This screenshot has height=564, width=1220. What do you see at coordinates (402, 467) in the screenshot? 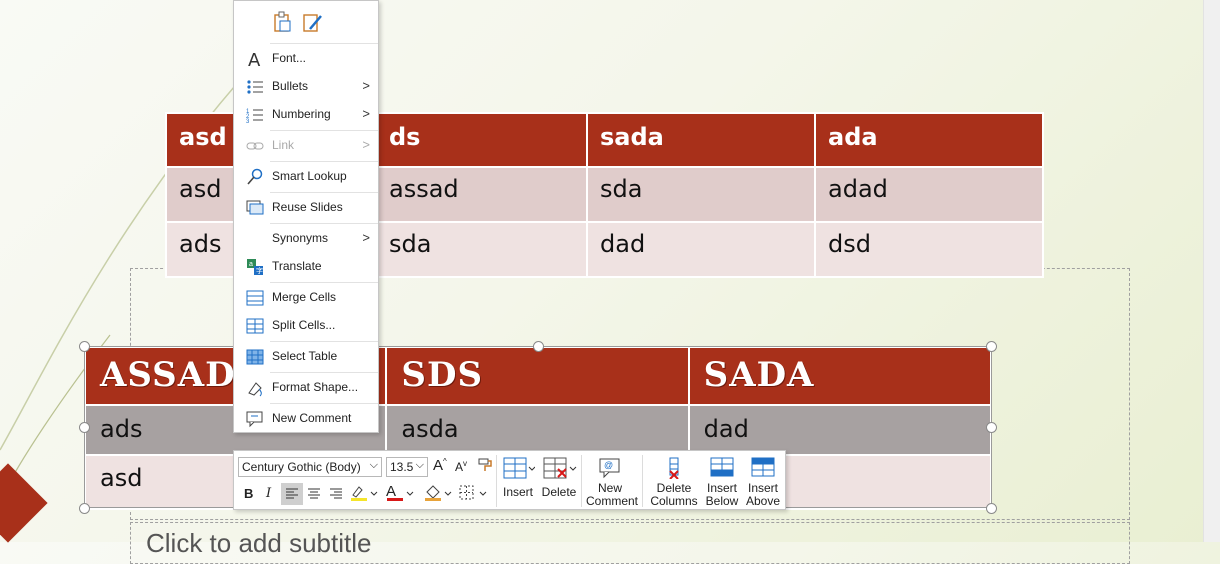
I see `font-size-value: 13.5` at bounding box center [402, 467].